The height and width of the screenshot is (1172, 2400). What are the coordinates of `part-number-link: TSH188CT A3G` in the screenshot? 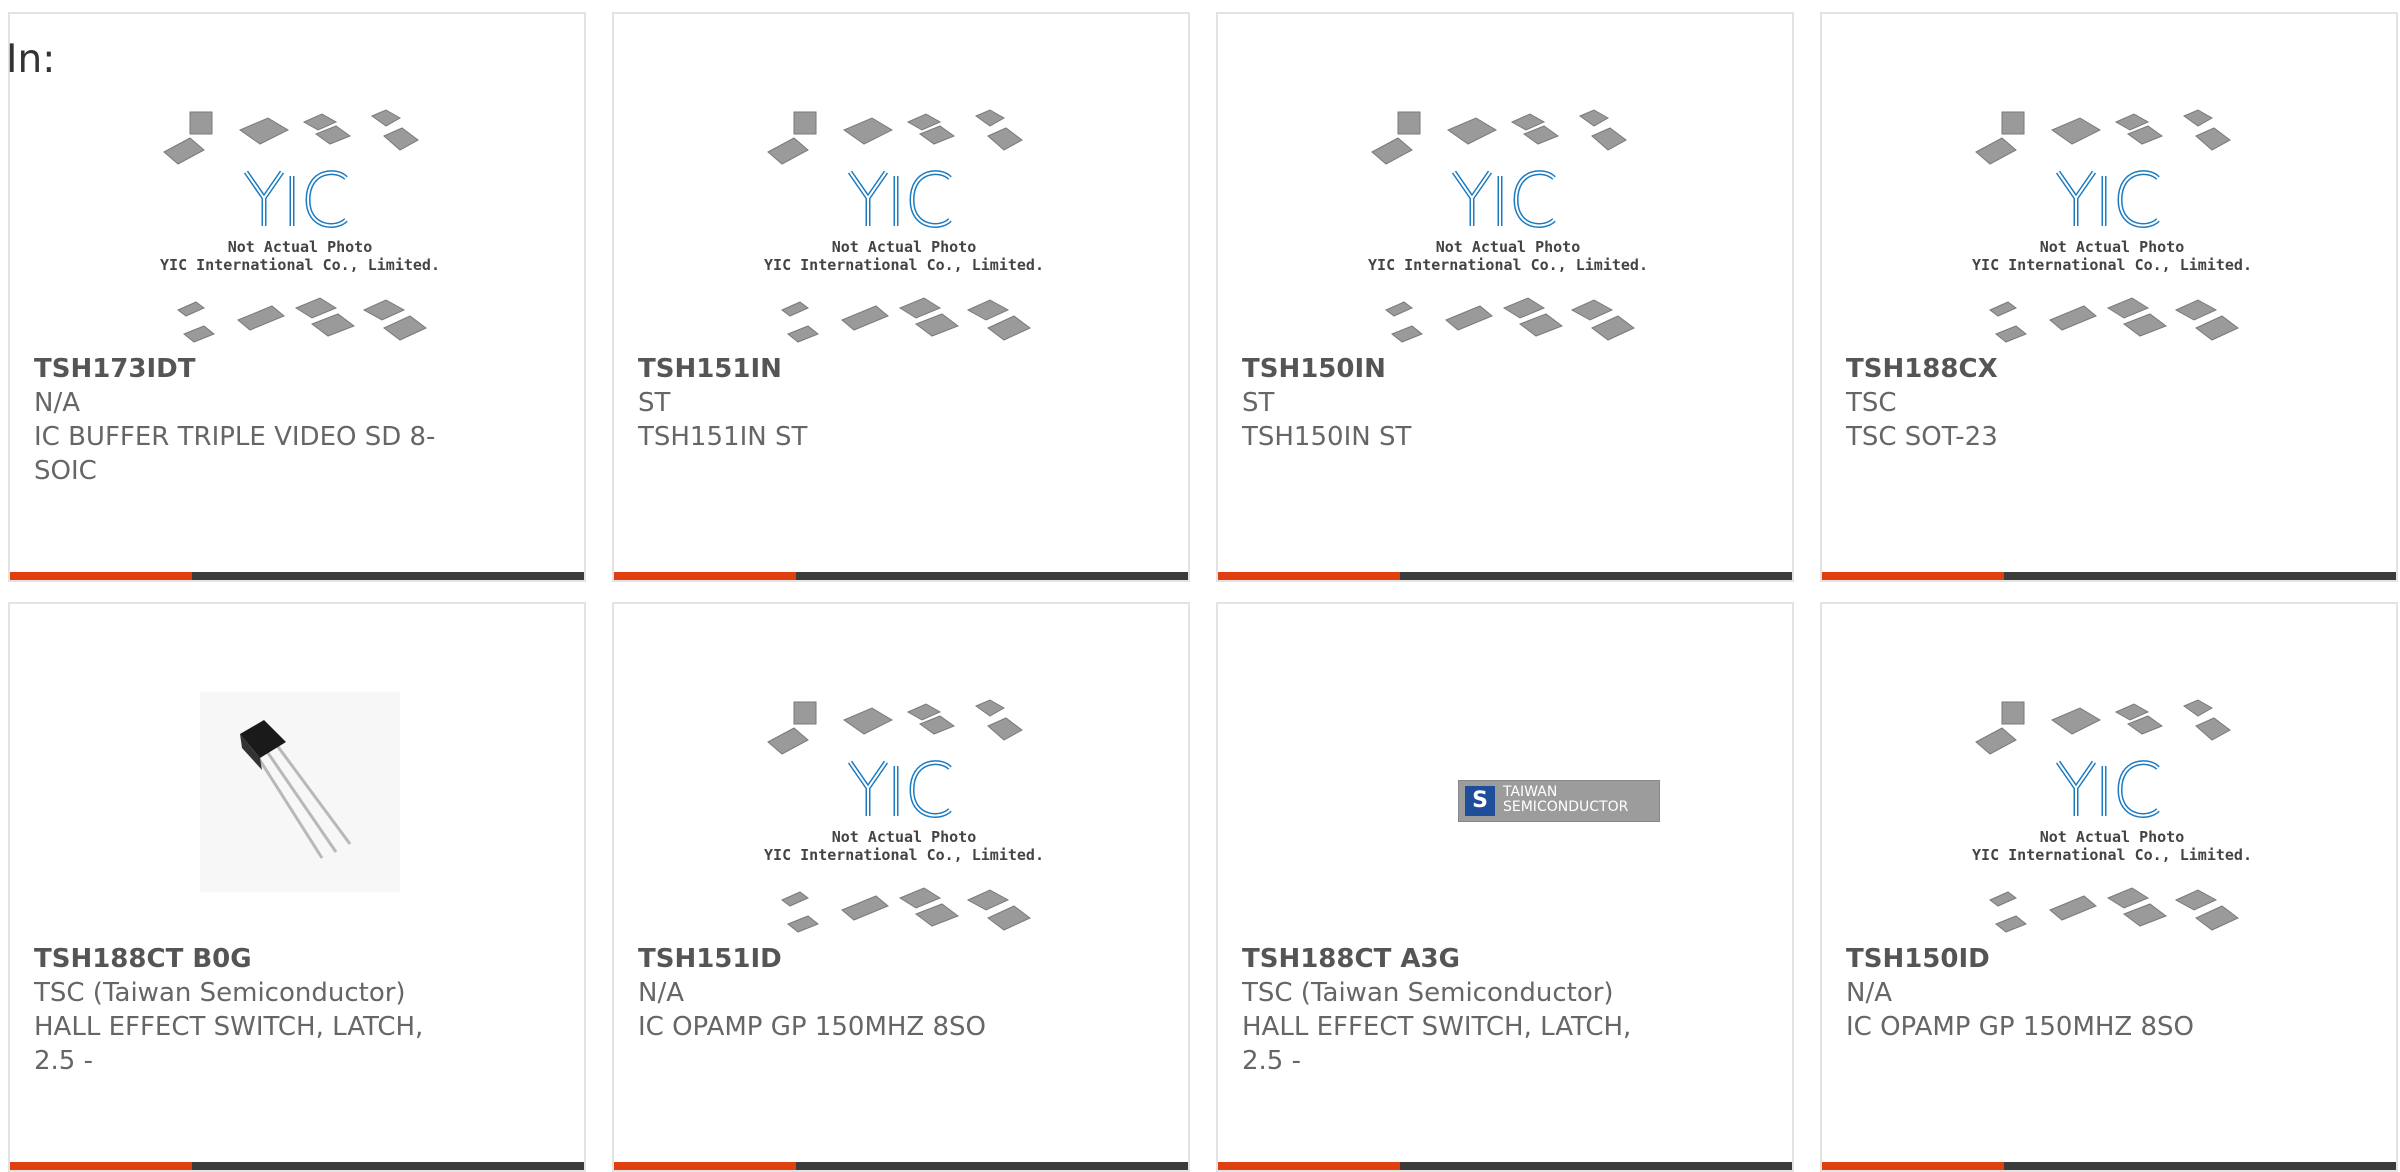 It's located at (1452, 959).